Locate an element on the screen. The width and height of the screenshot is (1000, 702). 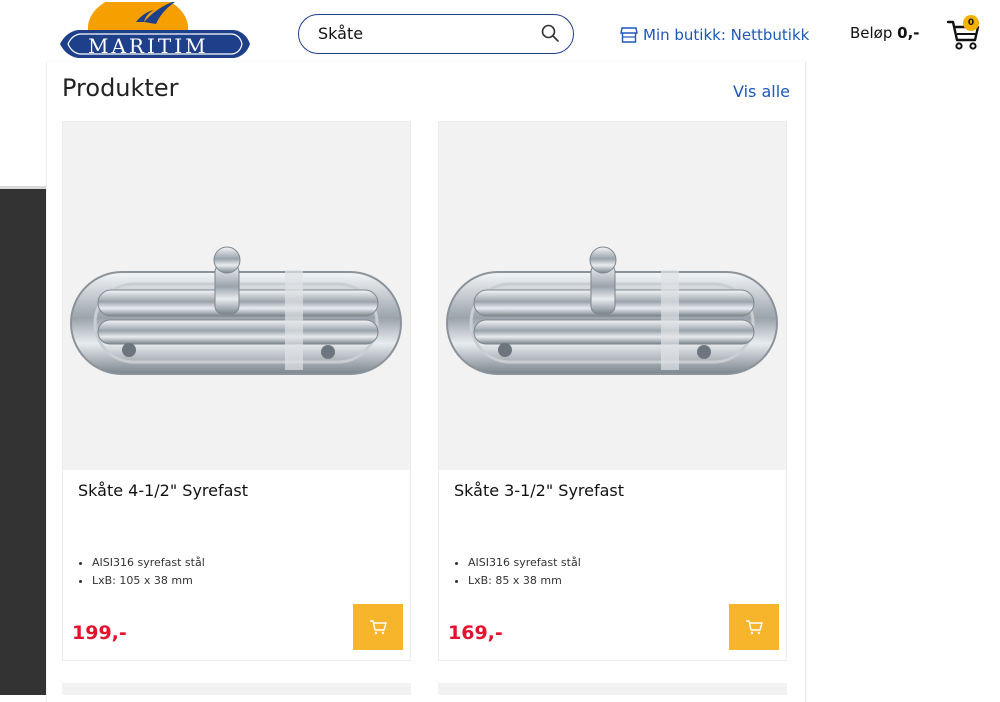
search-input is located at coordinates (418, 33).